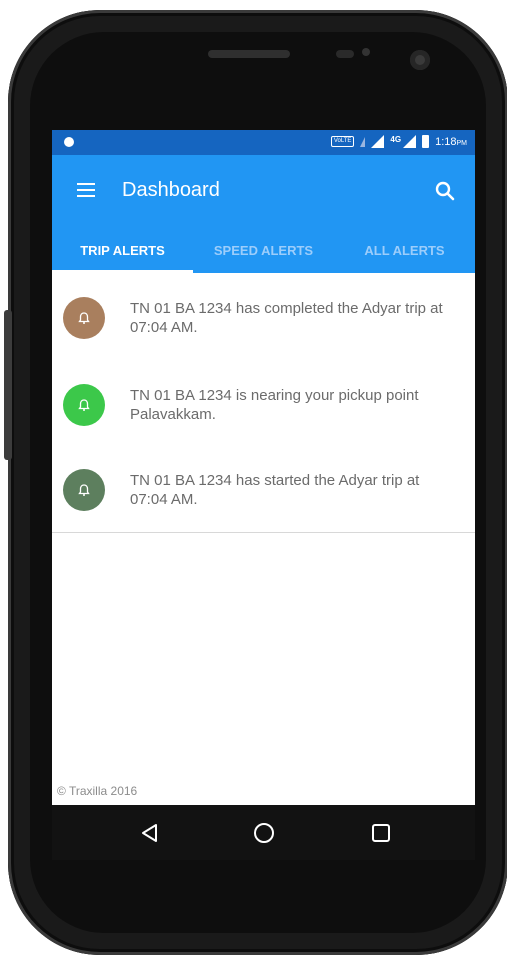 The image size is (507, 960). What do you see at coordinates (69, 142) in the screenshot?
I see `notification-icon` at bounding box center [69, 142].